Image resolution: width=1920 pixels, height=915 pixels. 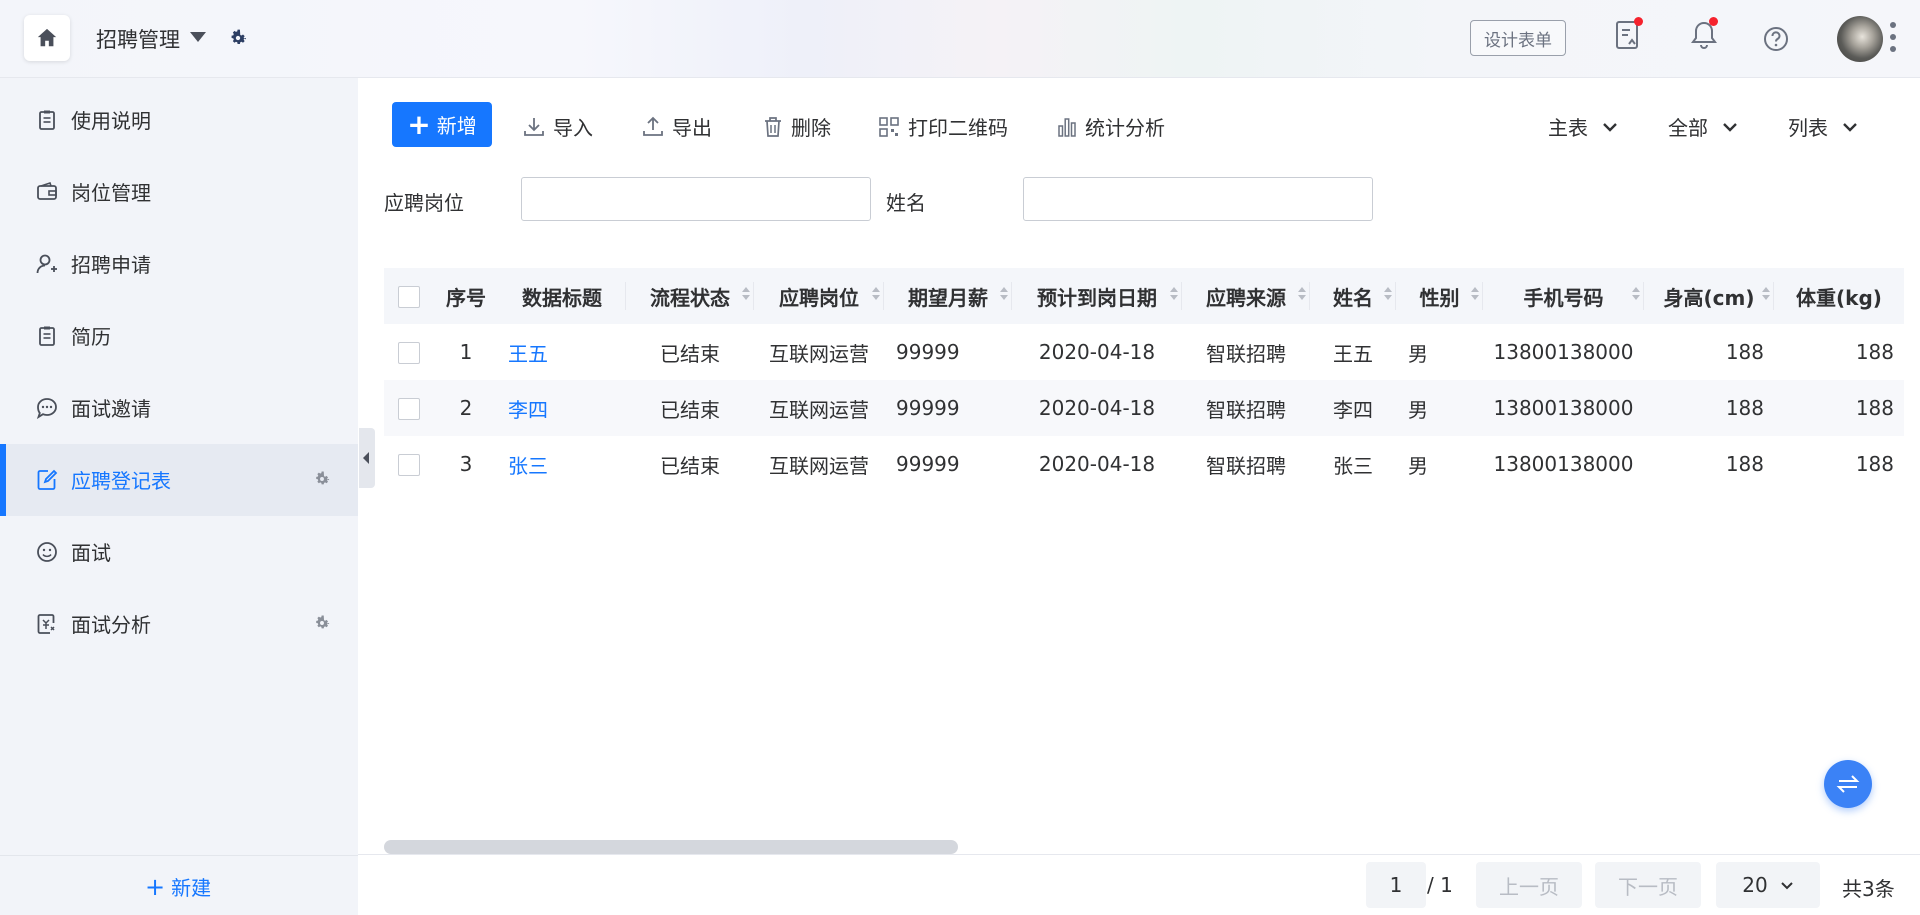 I want to click on column-header: 体重(kg), so click(x=1839, y=296).